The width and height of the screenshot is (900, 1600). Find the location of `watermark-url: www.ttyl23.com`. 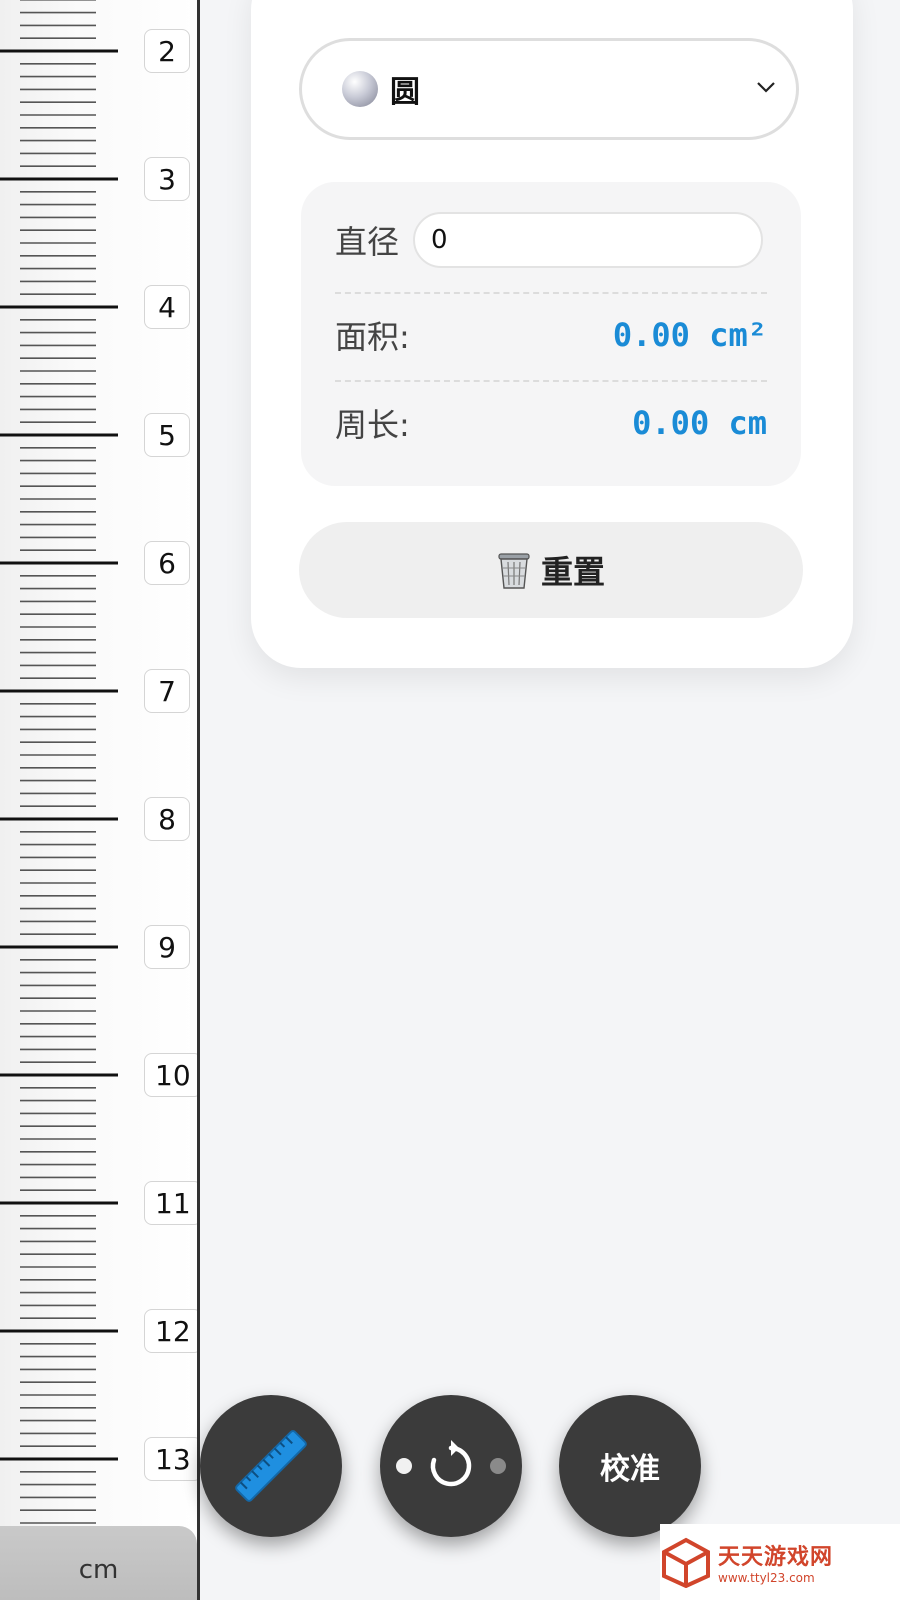

watermark-url: www.ttyl23.com is located at coordinates (766, 1578).